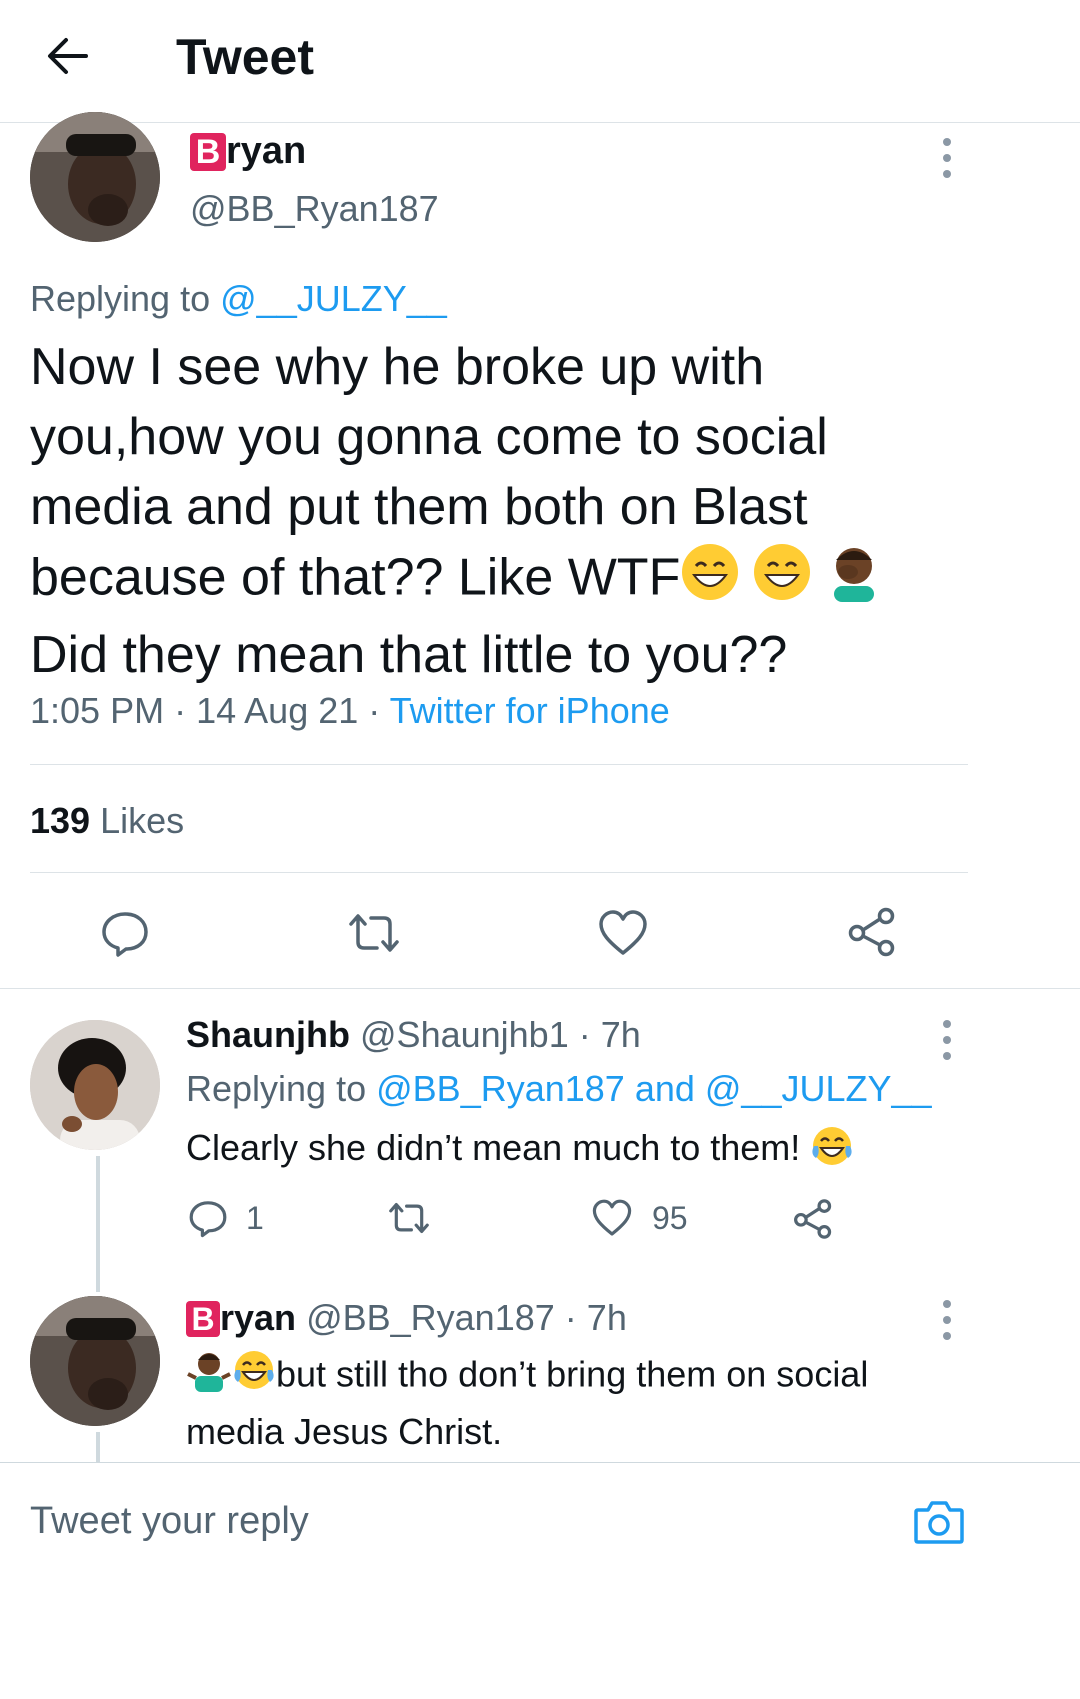  What do you see at coordinates (68, 56) in the screenshot?
I see `back-arrow-icon` at bounding box center [68, 56].